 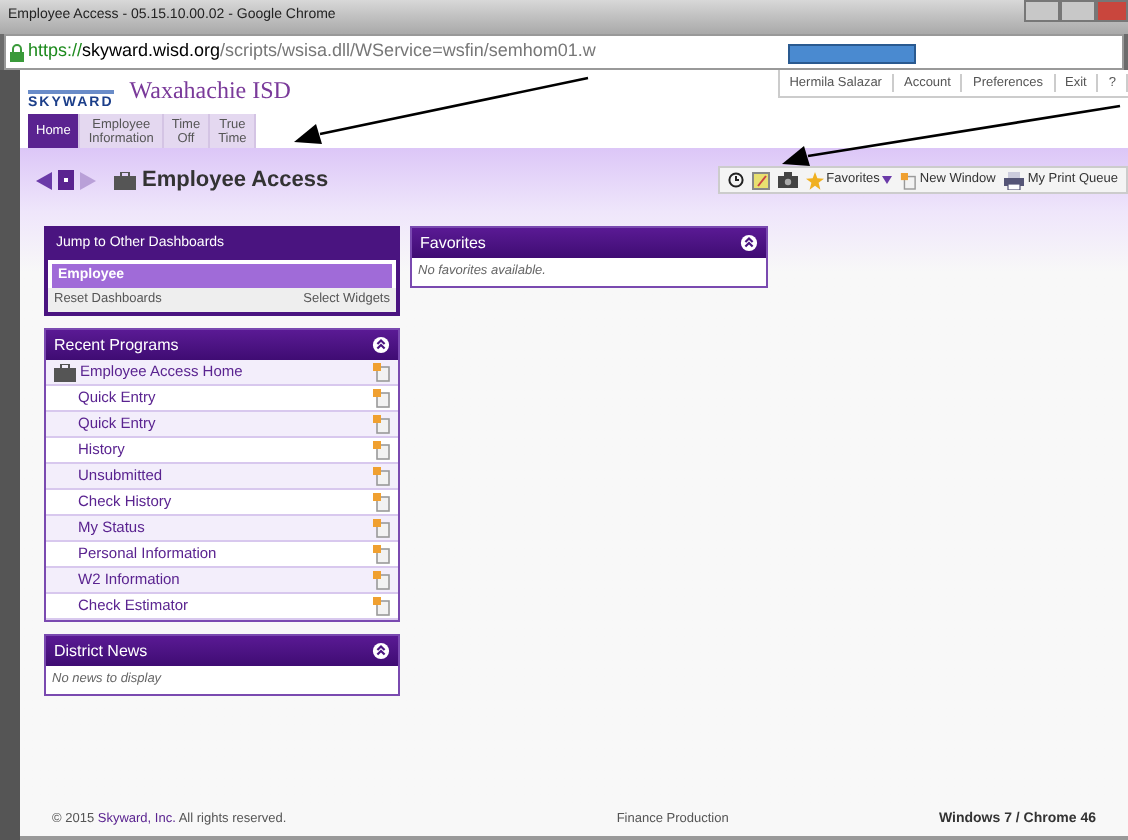 I want to click on maximize-button, so click(x=1078, y=11).